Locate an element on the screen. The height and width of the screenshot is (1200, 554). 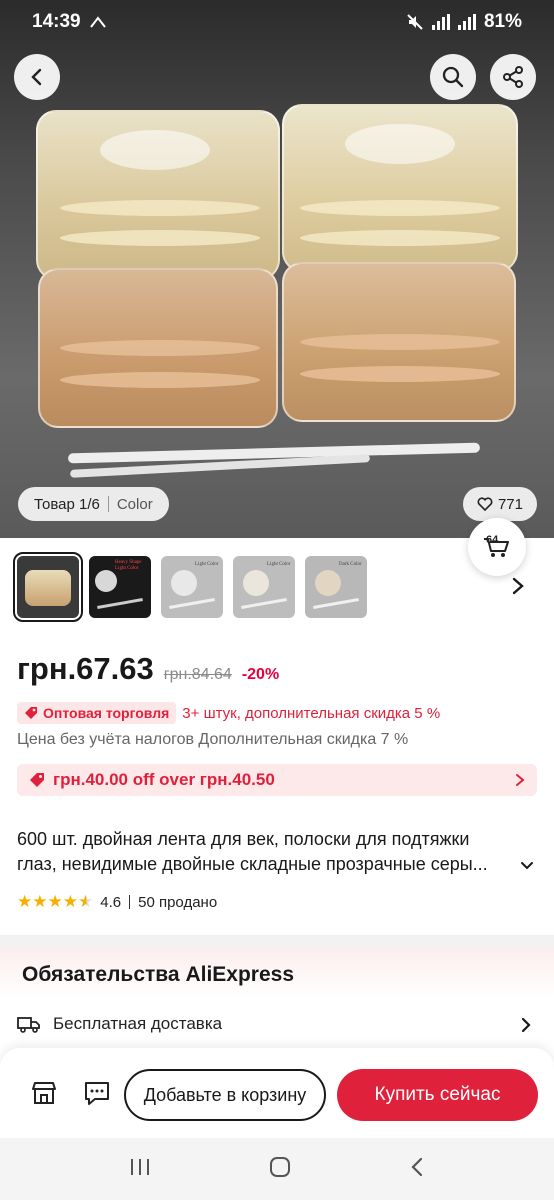
mute-icon is located at coordinates (415, 22).